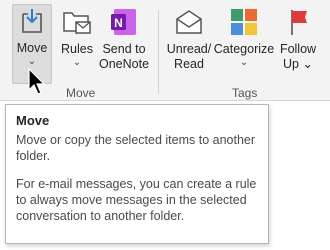 The width and height of the screenshot is (330, 250). Describe the element at coordinates (124, 49) in the screenshot. I see `onenote-label-line1: Send to` at that location.